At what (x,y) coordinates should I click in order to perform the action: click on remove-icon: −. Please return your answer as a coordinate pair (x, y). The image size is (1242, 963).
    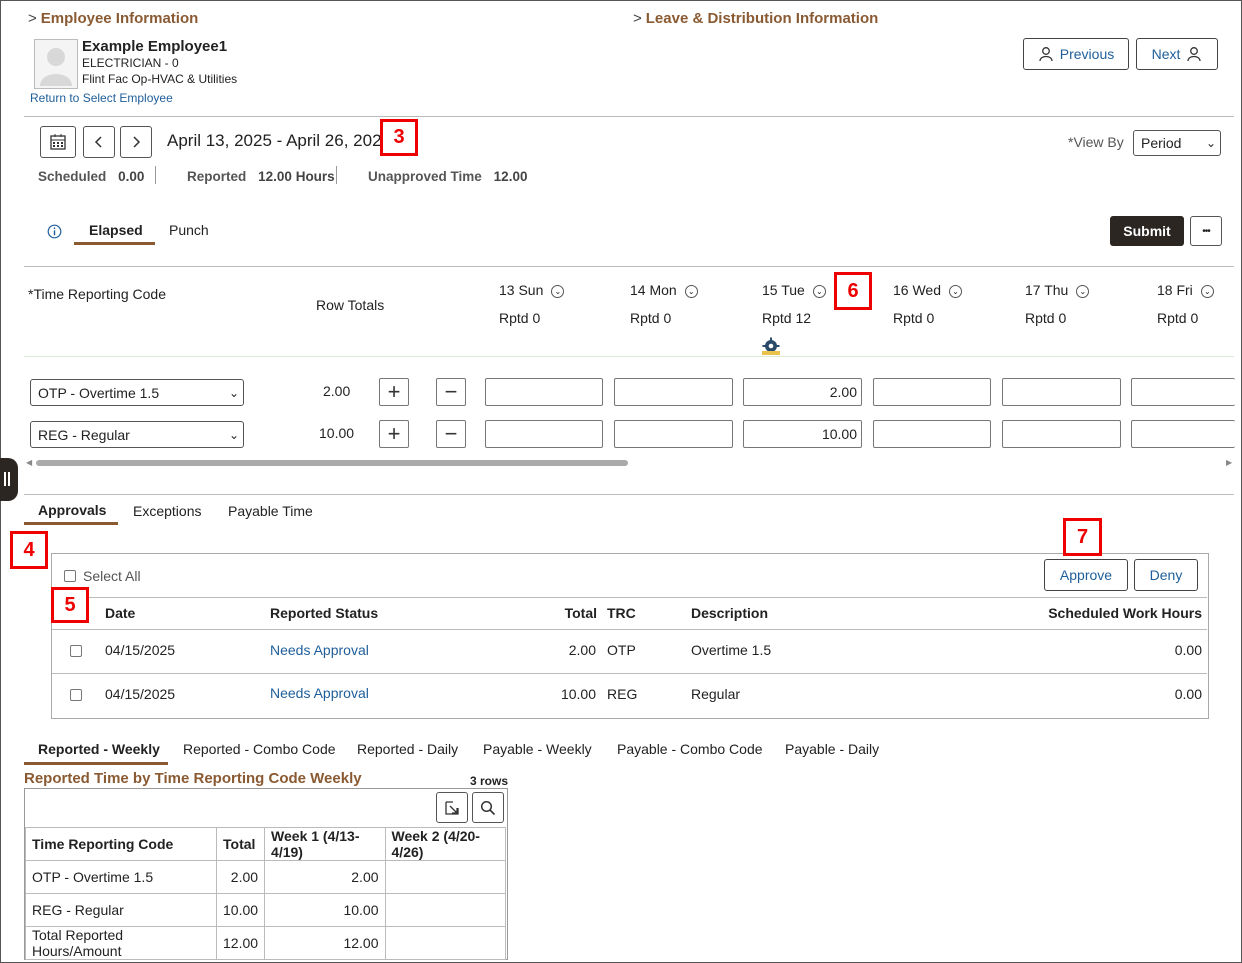
    Looking at the image, I should click on (451, 433).